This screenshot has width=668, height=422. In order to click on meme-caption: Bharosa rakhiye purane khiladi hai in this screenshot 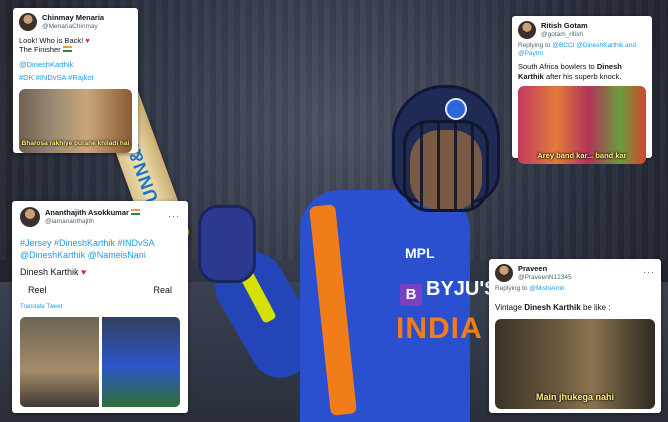, I will do `click(75, 144)`.